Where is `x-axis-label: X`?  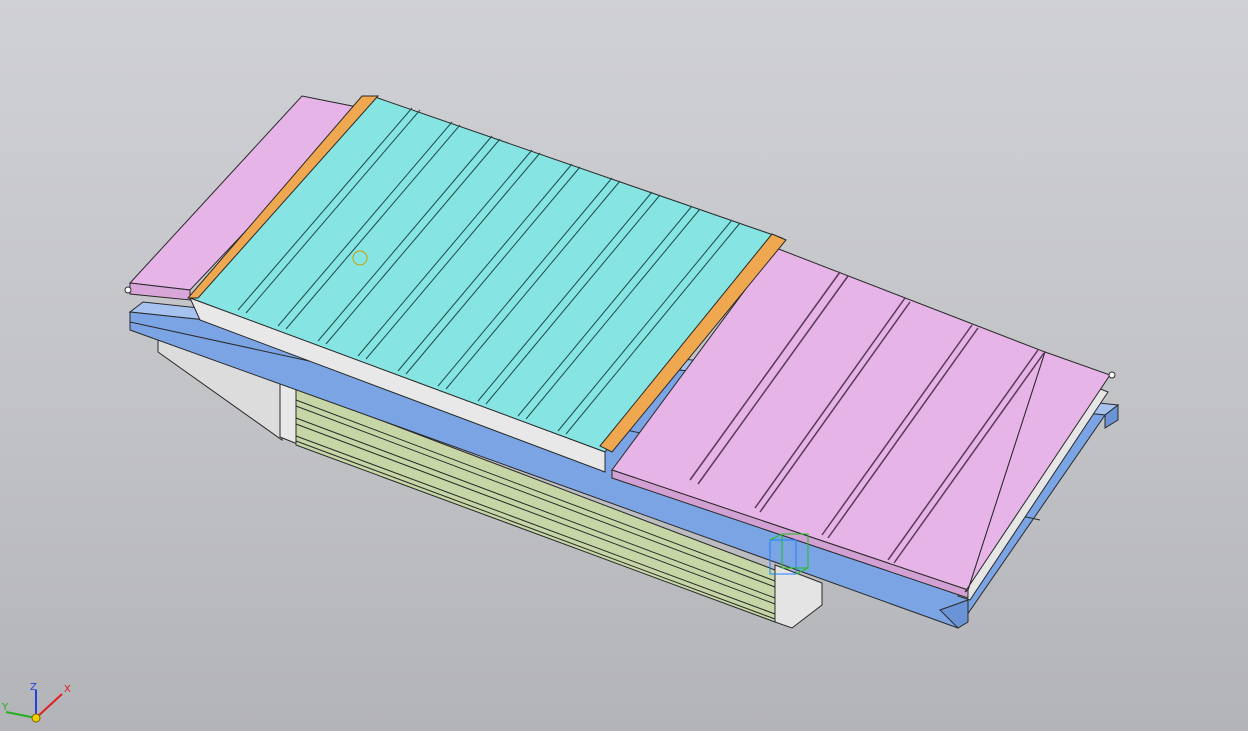 x-axis-label: X is located at coordinates (67, 689).